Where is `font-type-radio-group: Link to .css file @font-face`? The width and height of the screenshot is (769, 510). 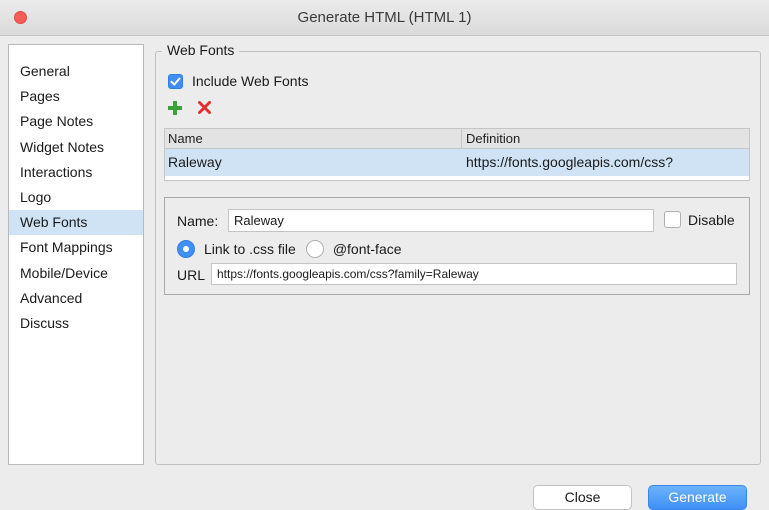
font-type-radio-group: Link to .css file @font-face is located at coordinates (294, 249).